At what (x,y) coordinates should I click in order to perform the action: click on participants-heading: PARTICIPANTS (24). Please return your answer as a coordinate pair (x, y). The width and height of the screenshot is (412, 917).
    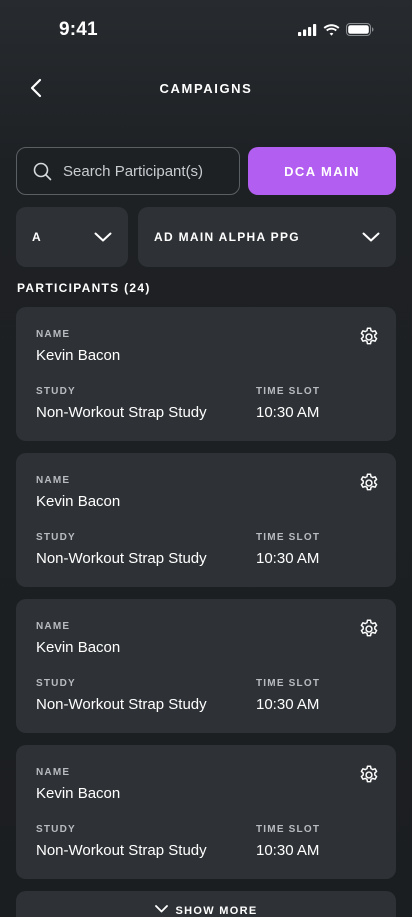
    Looking at the image, I should click on (84, 288).